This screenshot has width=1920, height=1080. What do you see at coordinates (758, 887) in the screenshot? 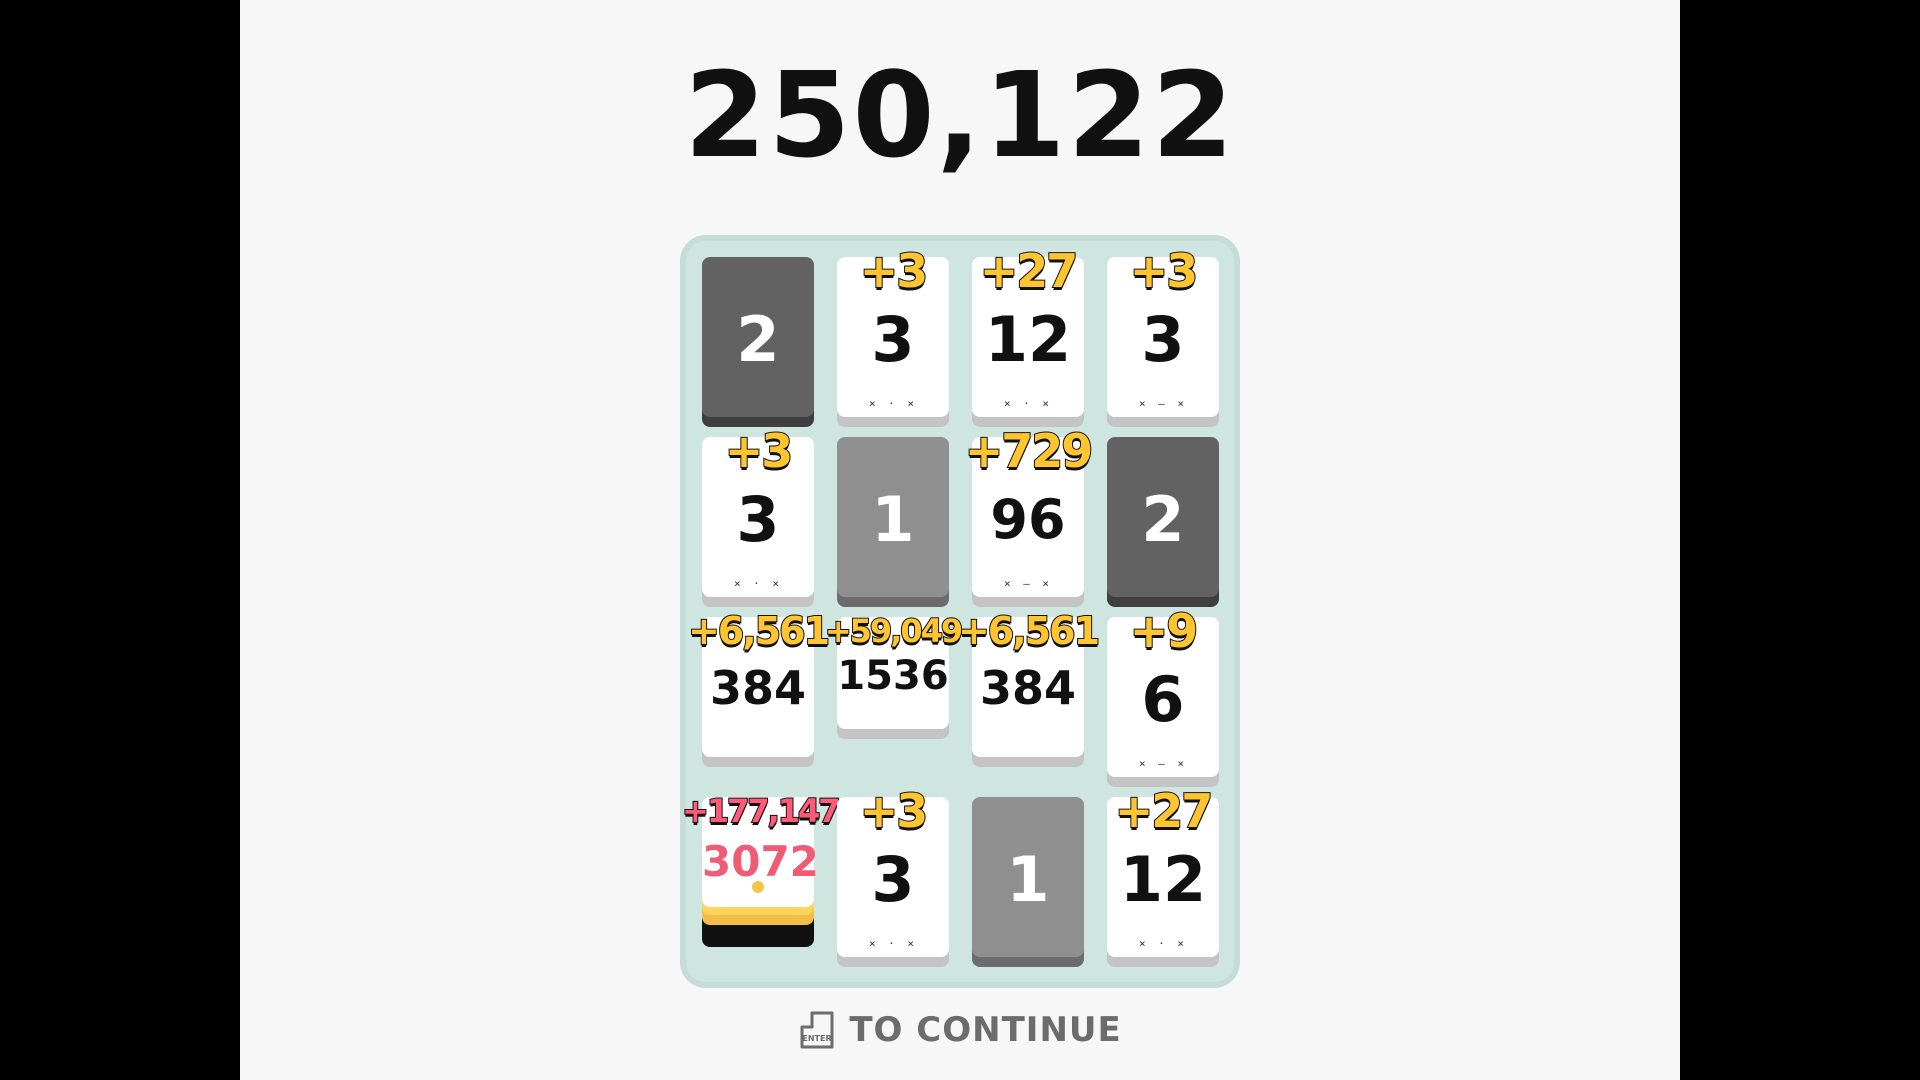
I see `crown-dot-icon` at bounding box center [758, 887].